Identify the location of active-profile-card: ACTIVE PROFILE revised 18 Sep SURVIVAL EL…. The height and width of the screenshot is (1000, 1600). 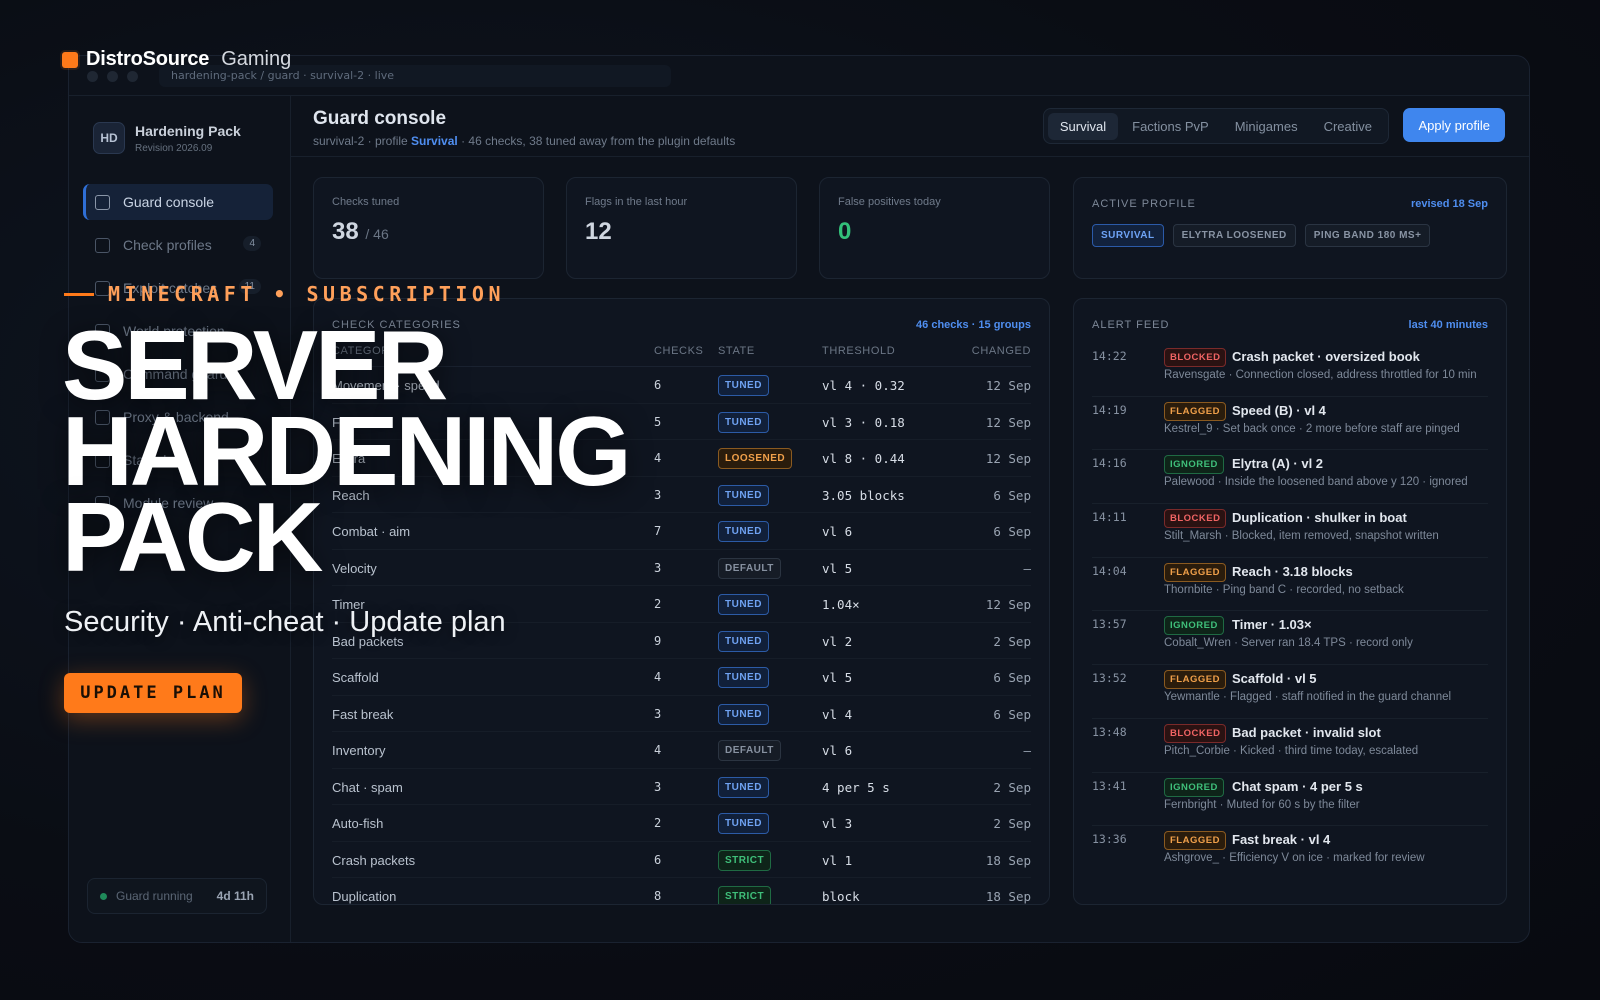
(1290, 228).